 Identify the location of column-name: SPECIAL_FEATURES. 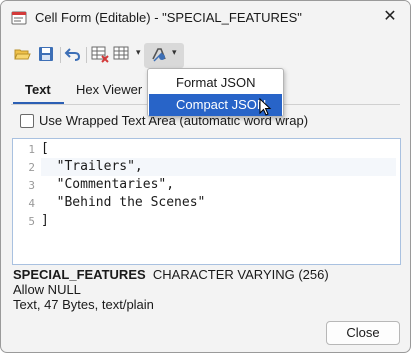
(79, 274).